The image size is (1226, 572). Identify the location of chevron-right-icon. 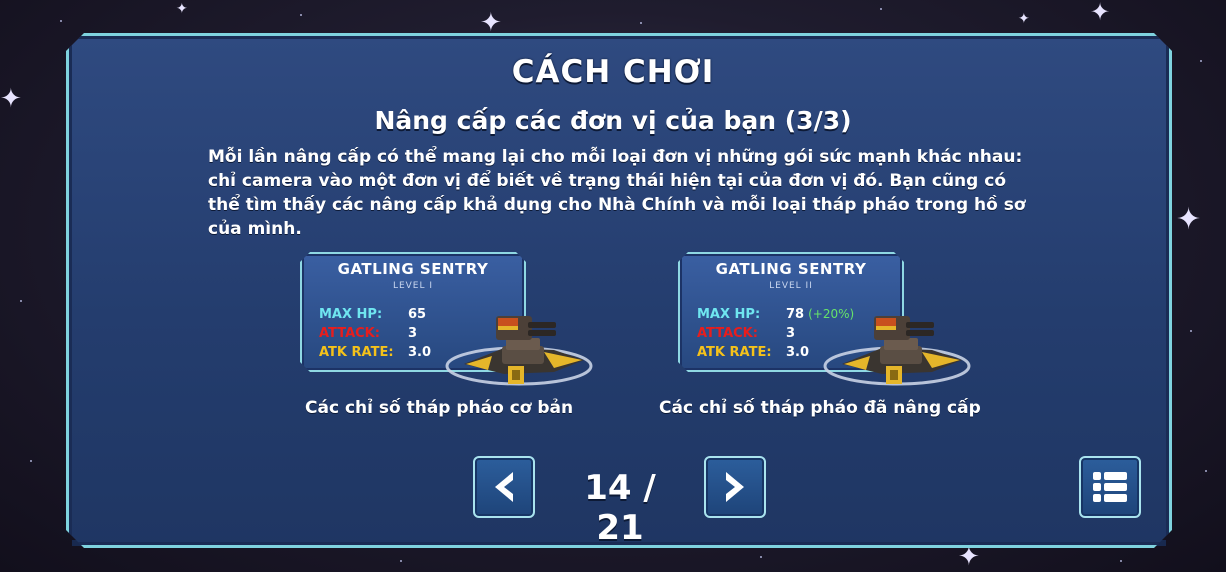
(735, 487).